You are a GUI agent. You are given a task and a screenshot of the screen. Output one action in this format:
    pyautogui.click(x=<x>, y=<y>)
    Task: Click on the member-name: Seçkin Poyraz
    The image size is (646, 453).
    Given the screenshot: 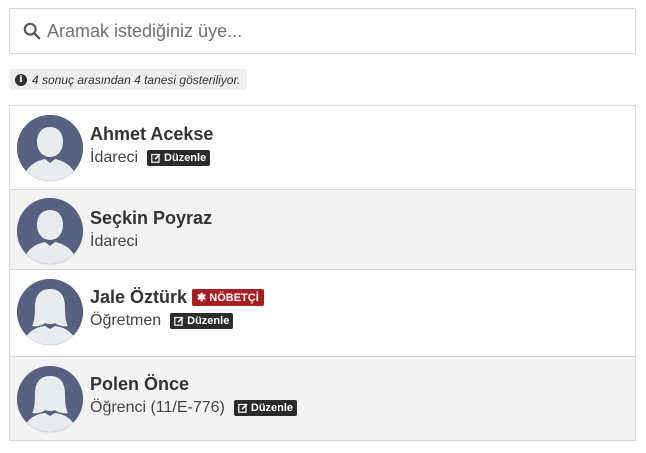 What is the action you would take?
    pyautogui.click(x=151, y=218)
    